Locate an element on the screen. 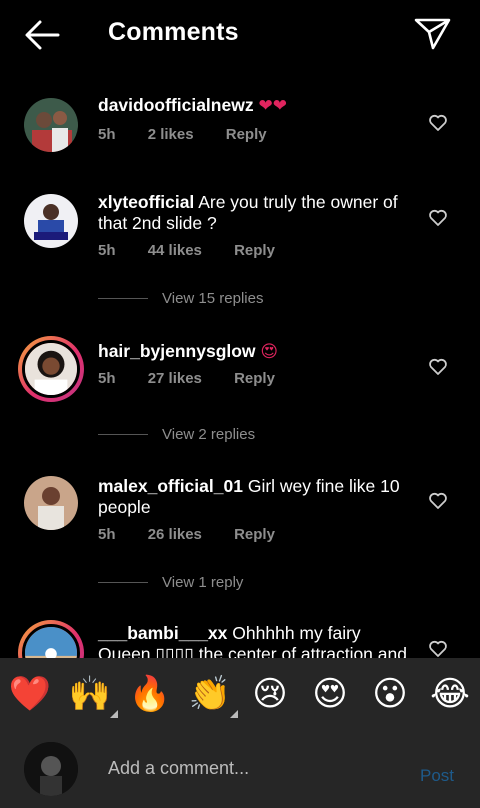 Image resolution: width=480 pixels, height=808 pixels. view-replies-link: View 15 replies is located at coordinates (180, 298).